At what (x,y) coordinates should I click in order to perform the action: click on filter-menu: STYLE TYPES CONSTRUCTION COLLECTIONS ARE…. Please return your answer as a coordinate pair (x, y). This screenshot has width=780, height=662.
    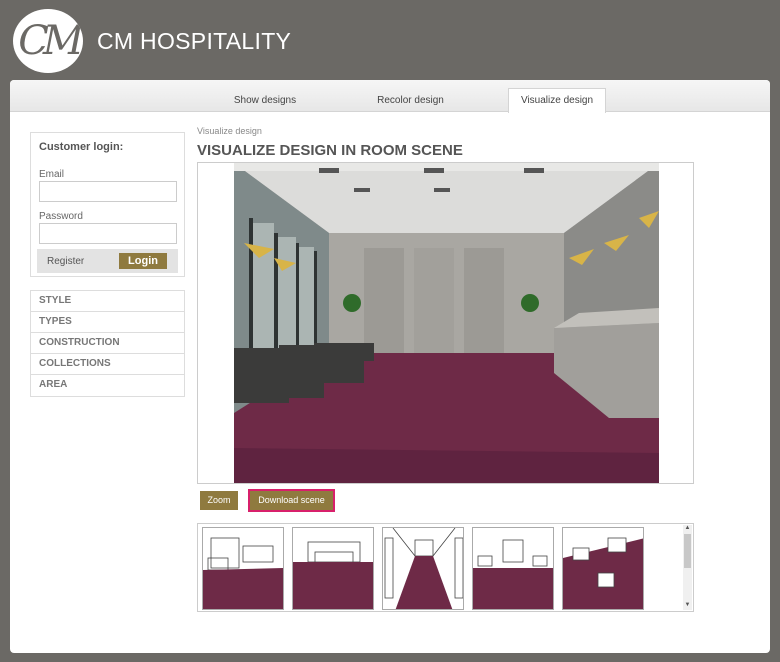
    Looking at the image, I should click on (107, 343).